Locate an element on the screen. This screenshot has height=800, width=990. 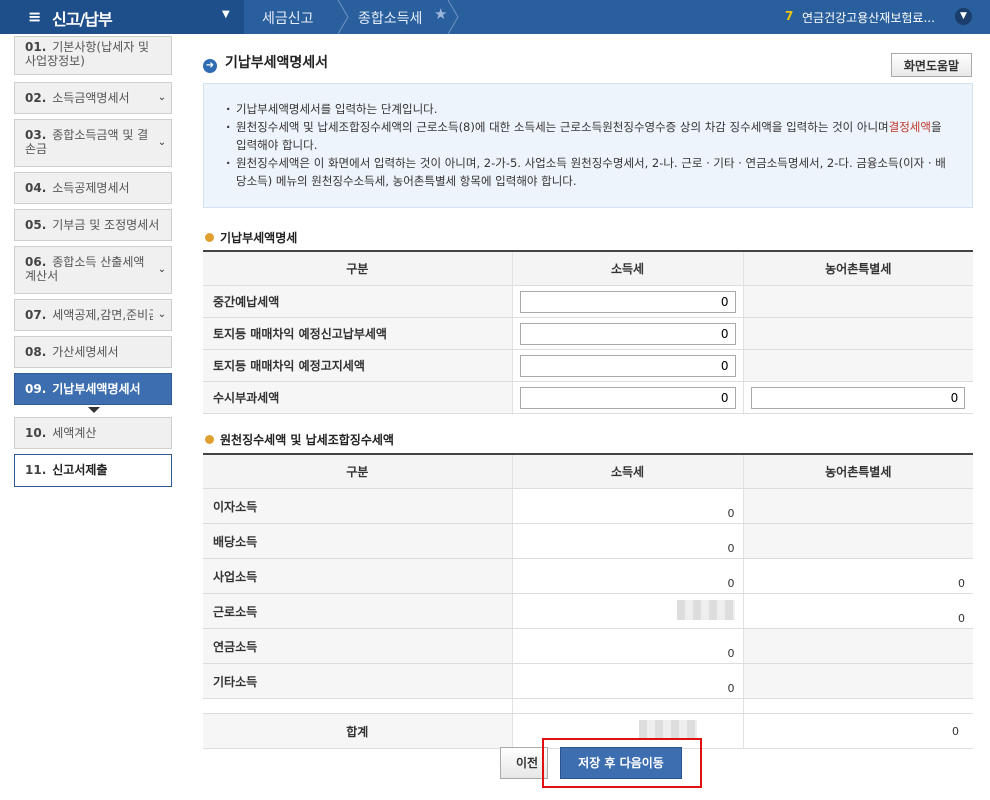
table-row: 중간예납세액 is located at coordinates (588, 301).